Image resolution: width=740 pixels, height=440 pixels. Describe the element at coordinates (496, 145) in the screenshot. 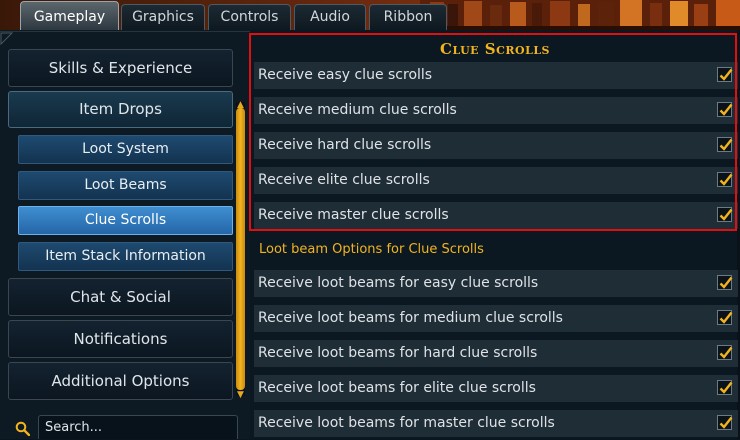

I see `option-row-hard-clue: Receive hard clue scrolls` at that location.